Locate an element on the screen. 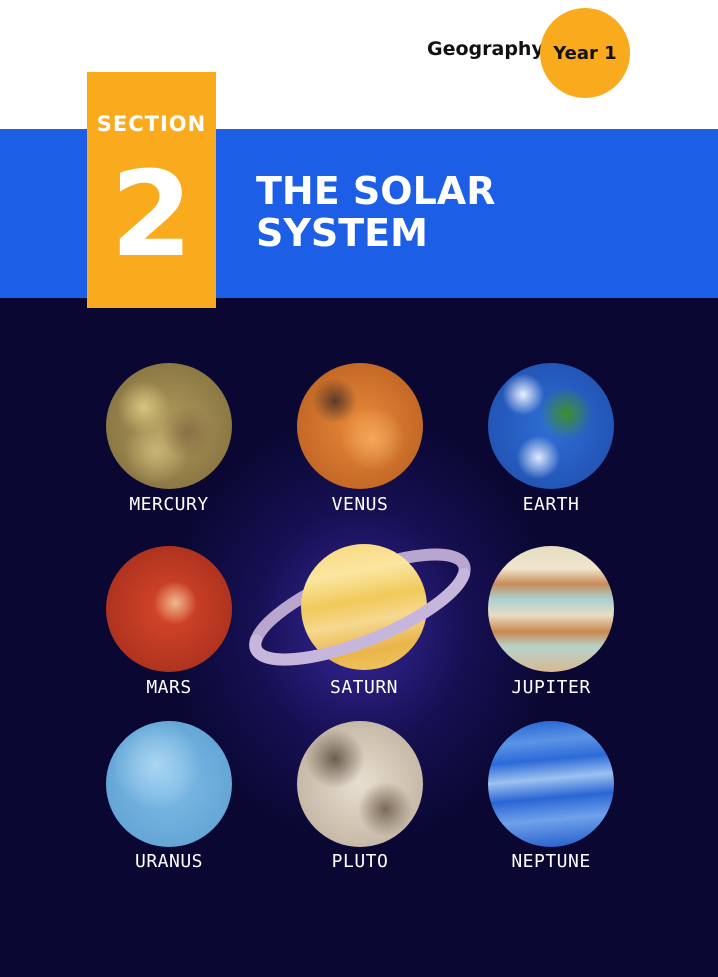  subject-label: Geography is located at coordinates (485, 49).